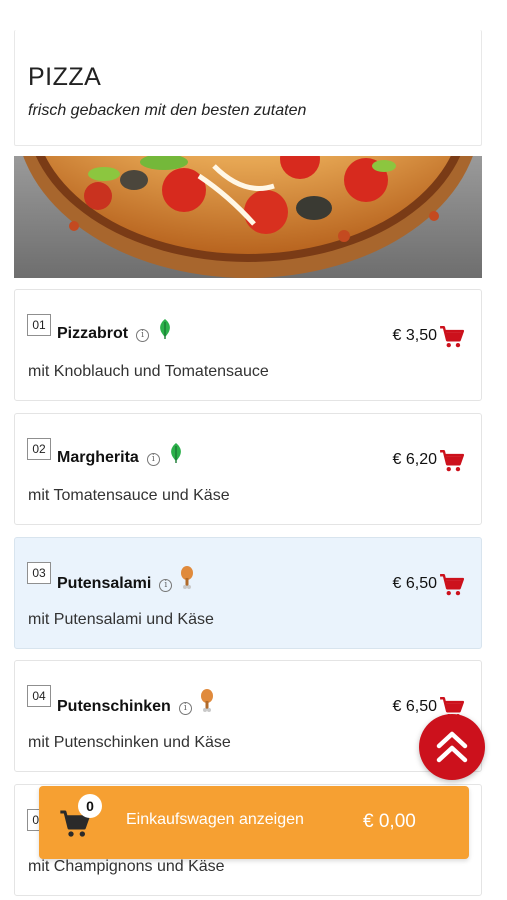  What do you see at coordinates (98, 457) in the screenshot?
I see `item-name: Margherita` at bounding box center [98, 457].